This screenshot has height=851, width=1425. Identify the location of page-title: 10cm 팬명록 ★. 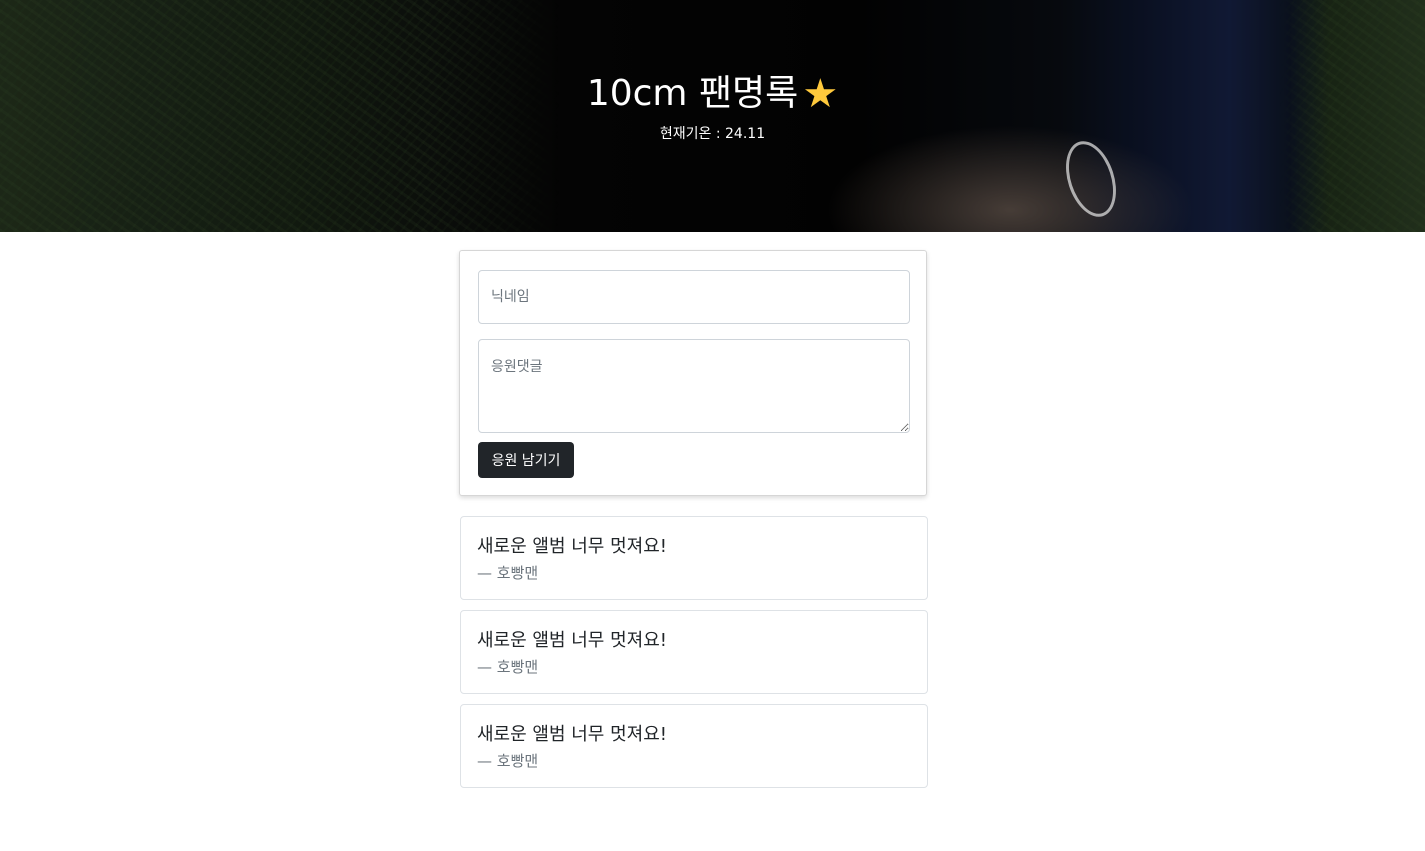
(712, 94).